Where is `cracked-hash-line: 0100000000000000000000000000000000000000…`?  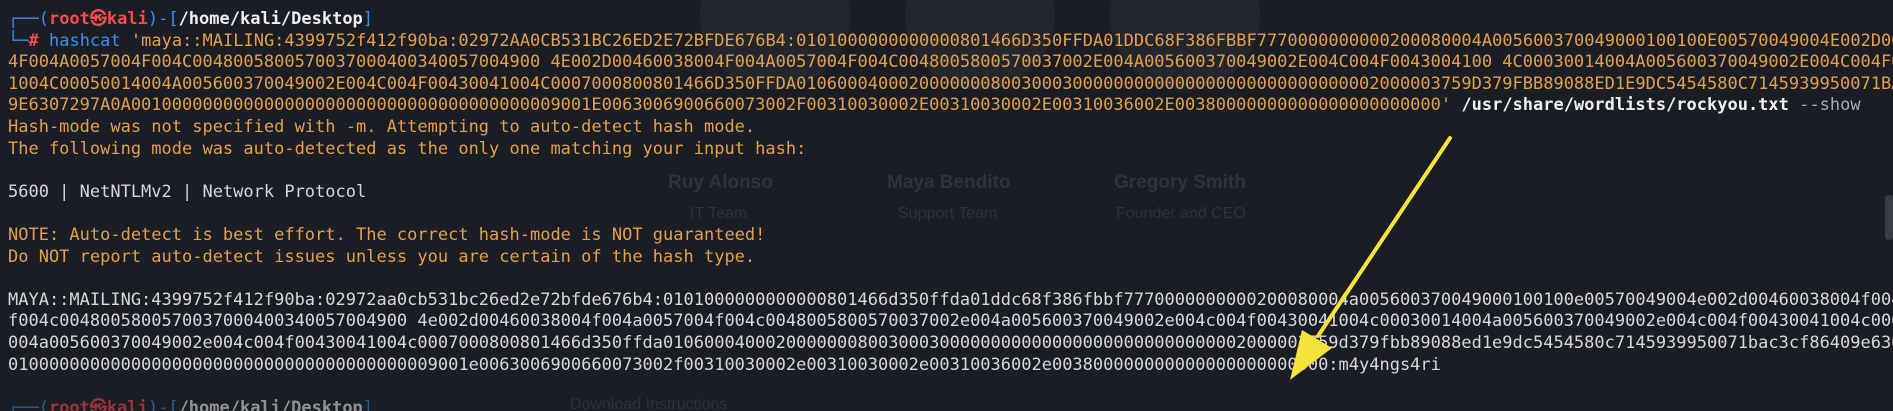 cracked-hash-line: 0100000000000000000000000000000000000000… is located at coordinates (724, 364).